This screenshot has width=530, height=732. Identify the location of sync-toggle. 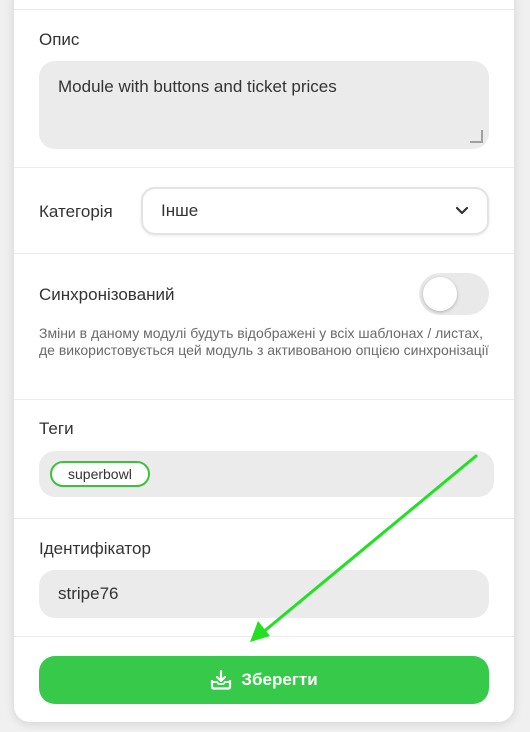
(454, 294).